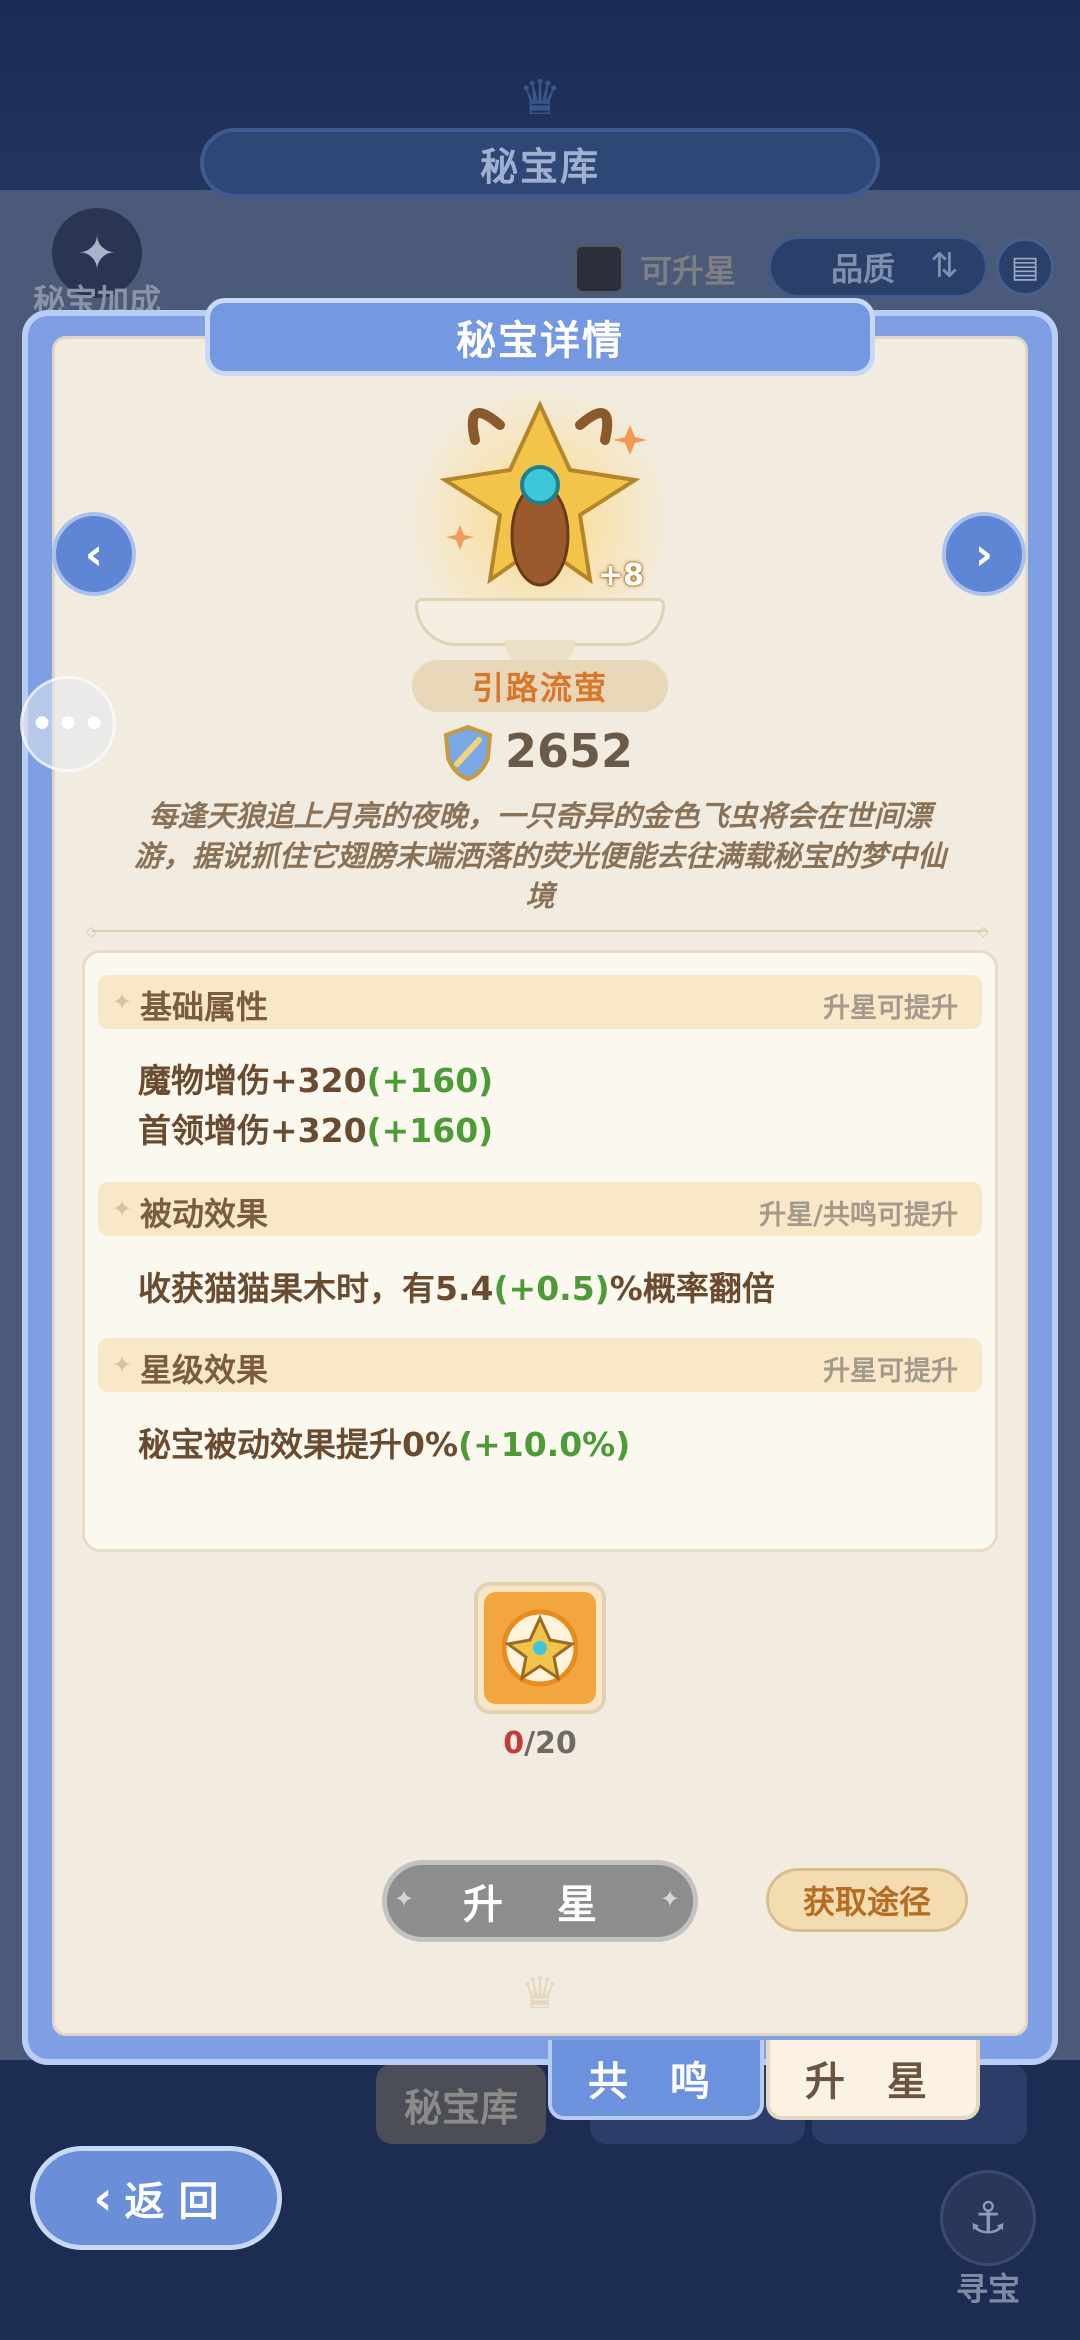 This screenshot has height=2340, width=1080. What do you see at coordinates (569, 751) in the screenshot?
I see `power-value: 2652` at bounding box center [569, 751].